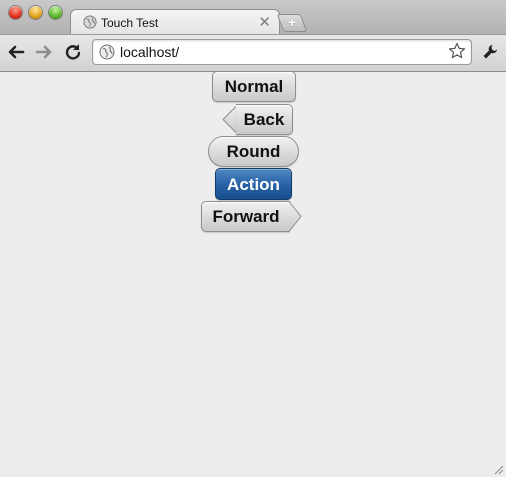 This screenshot has width=506, height=477. I want to click on back-arrow-icon, so click(16, 52).